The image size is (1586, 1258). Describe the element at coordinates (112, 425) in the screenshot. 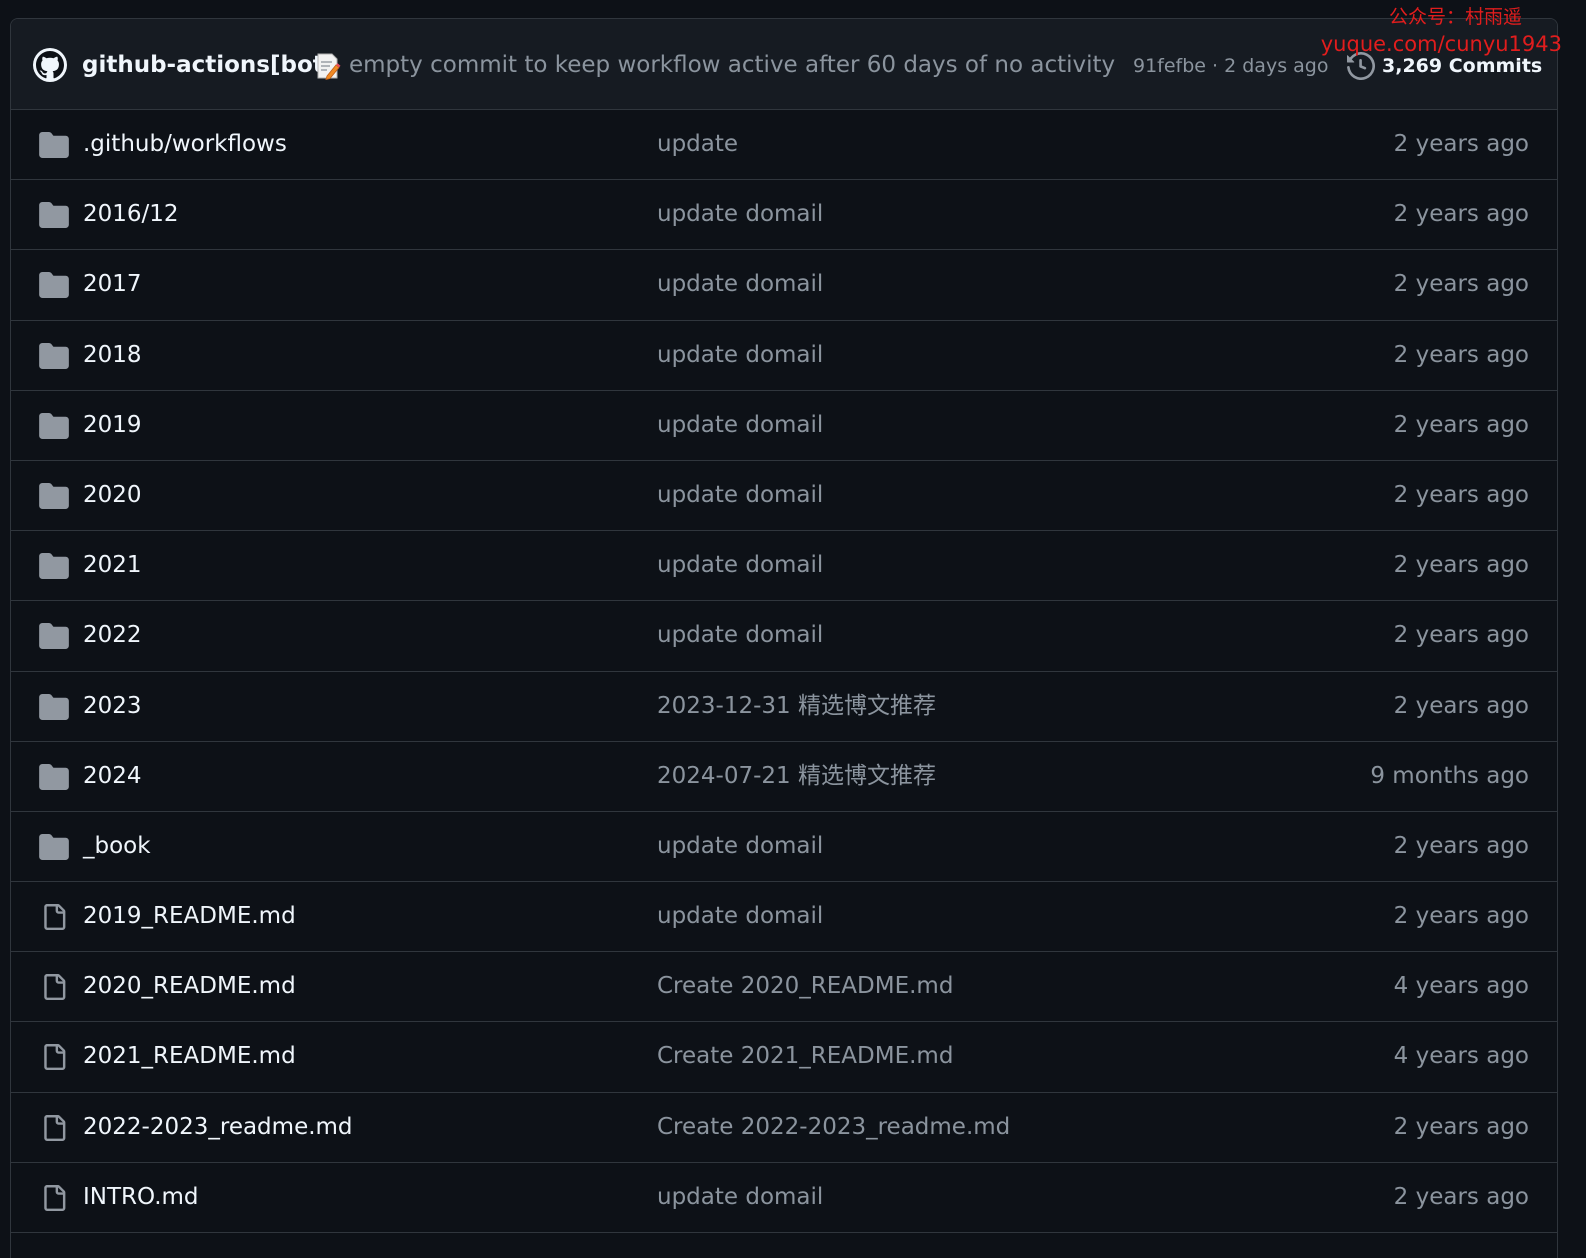

I see `folder-name-link: 2019` at that location.